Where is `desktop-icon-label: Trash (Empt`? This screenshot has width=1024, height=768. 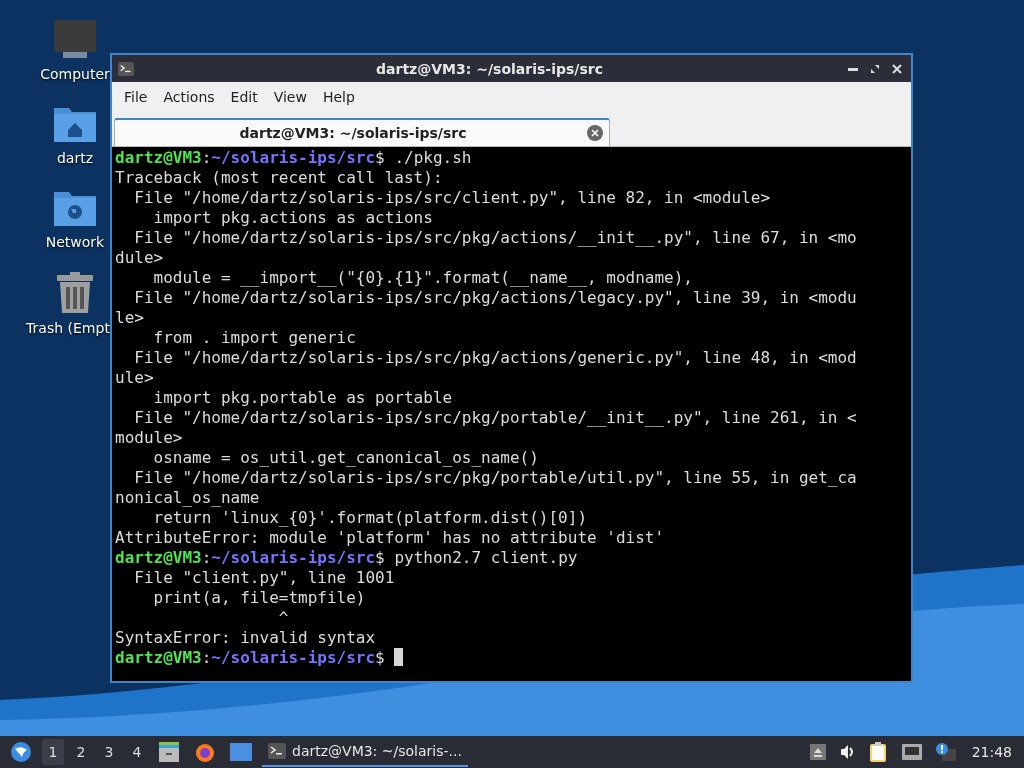
desktop-icon-label: Trash (Empt is located at coordinates (68, 328).